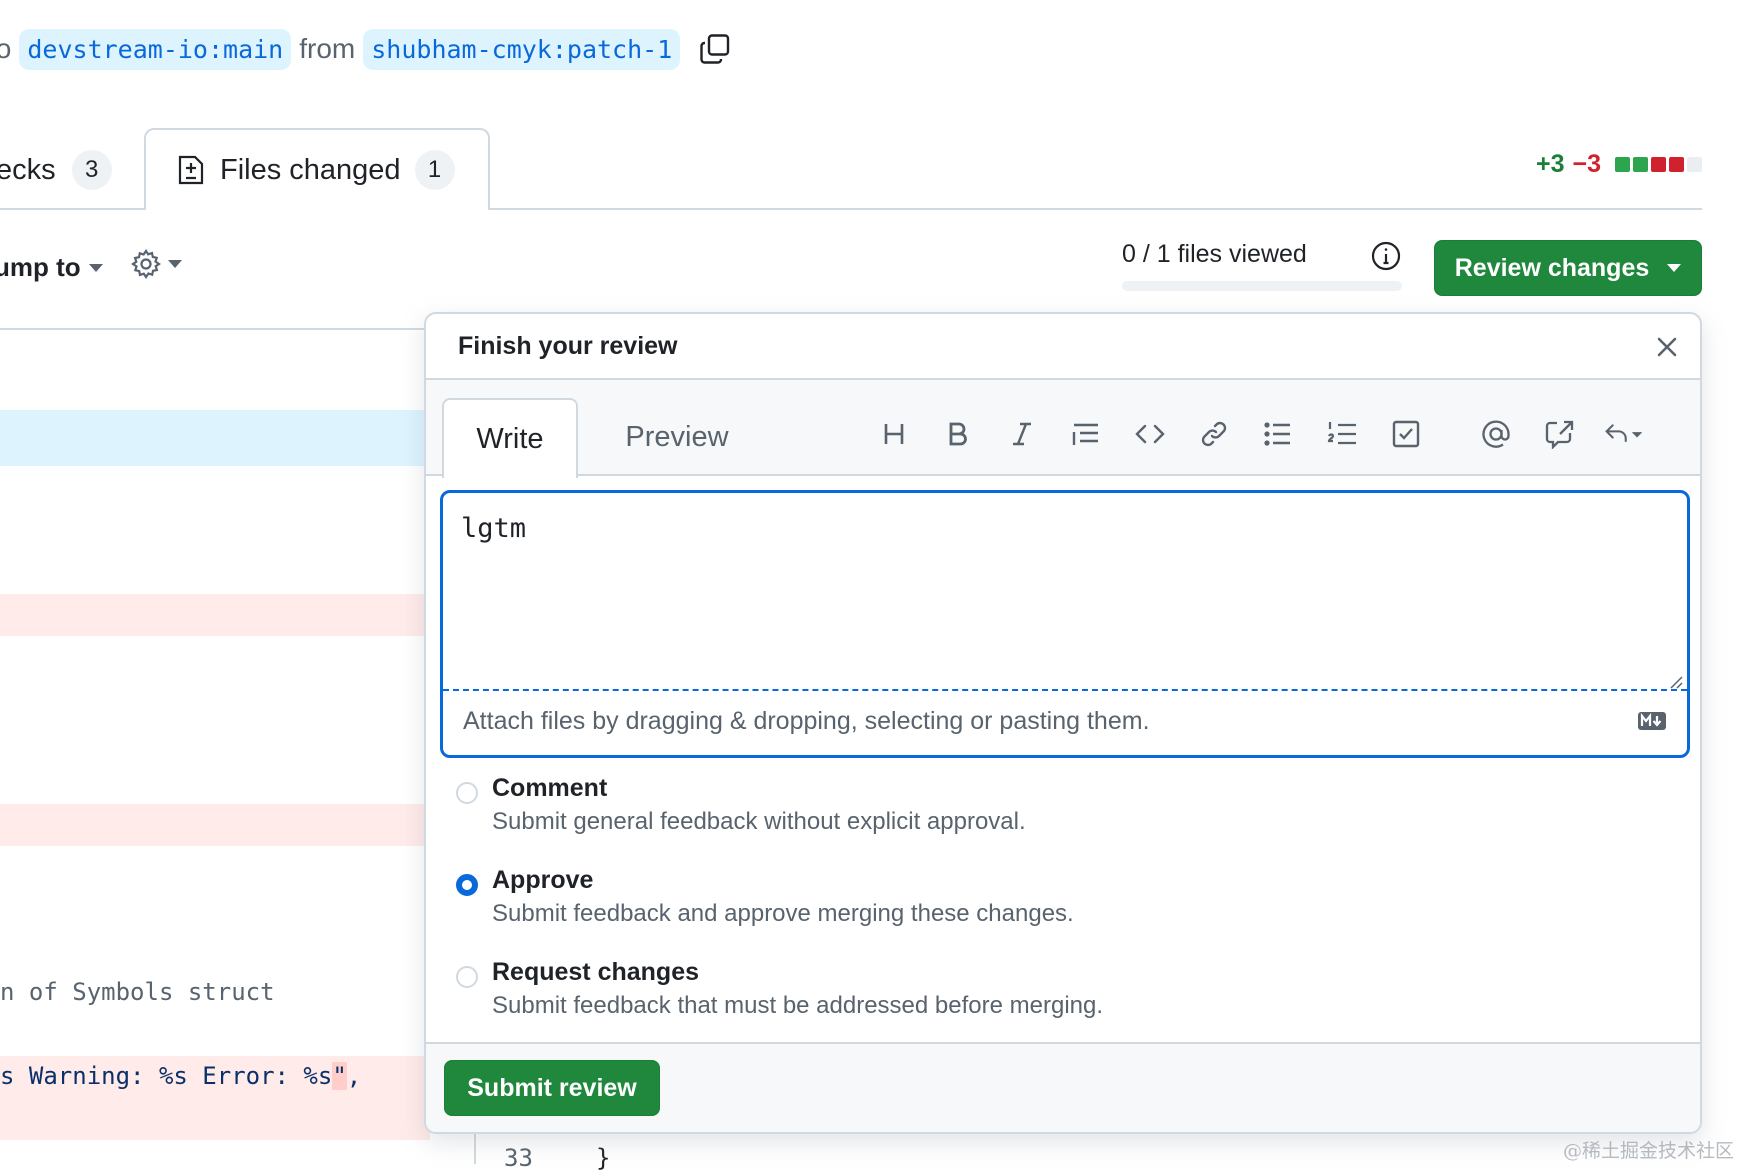 This screenshot has height=1172, width=1744. Describe the element at coordinates (191, 170) in the screenshot. I see `file-diff-icon` at that location.